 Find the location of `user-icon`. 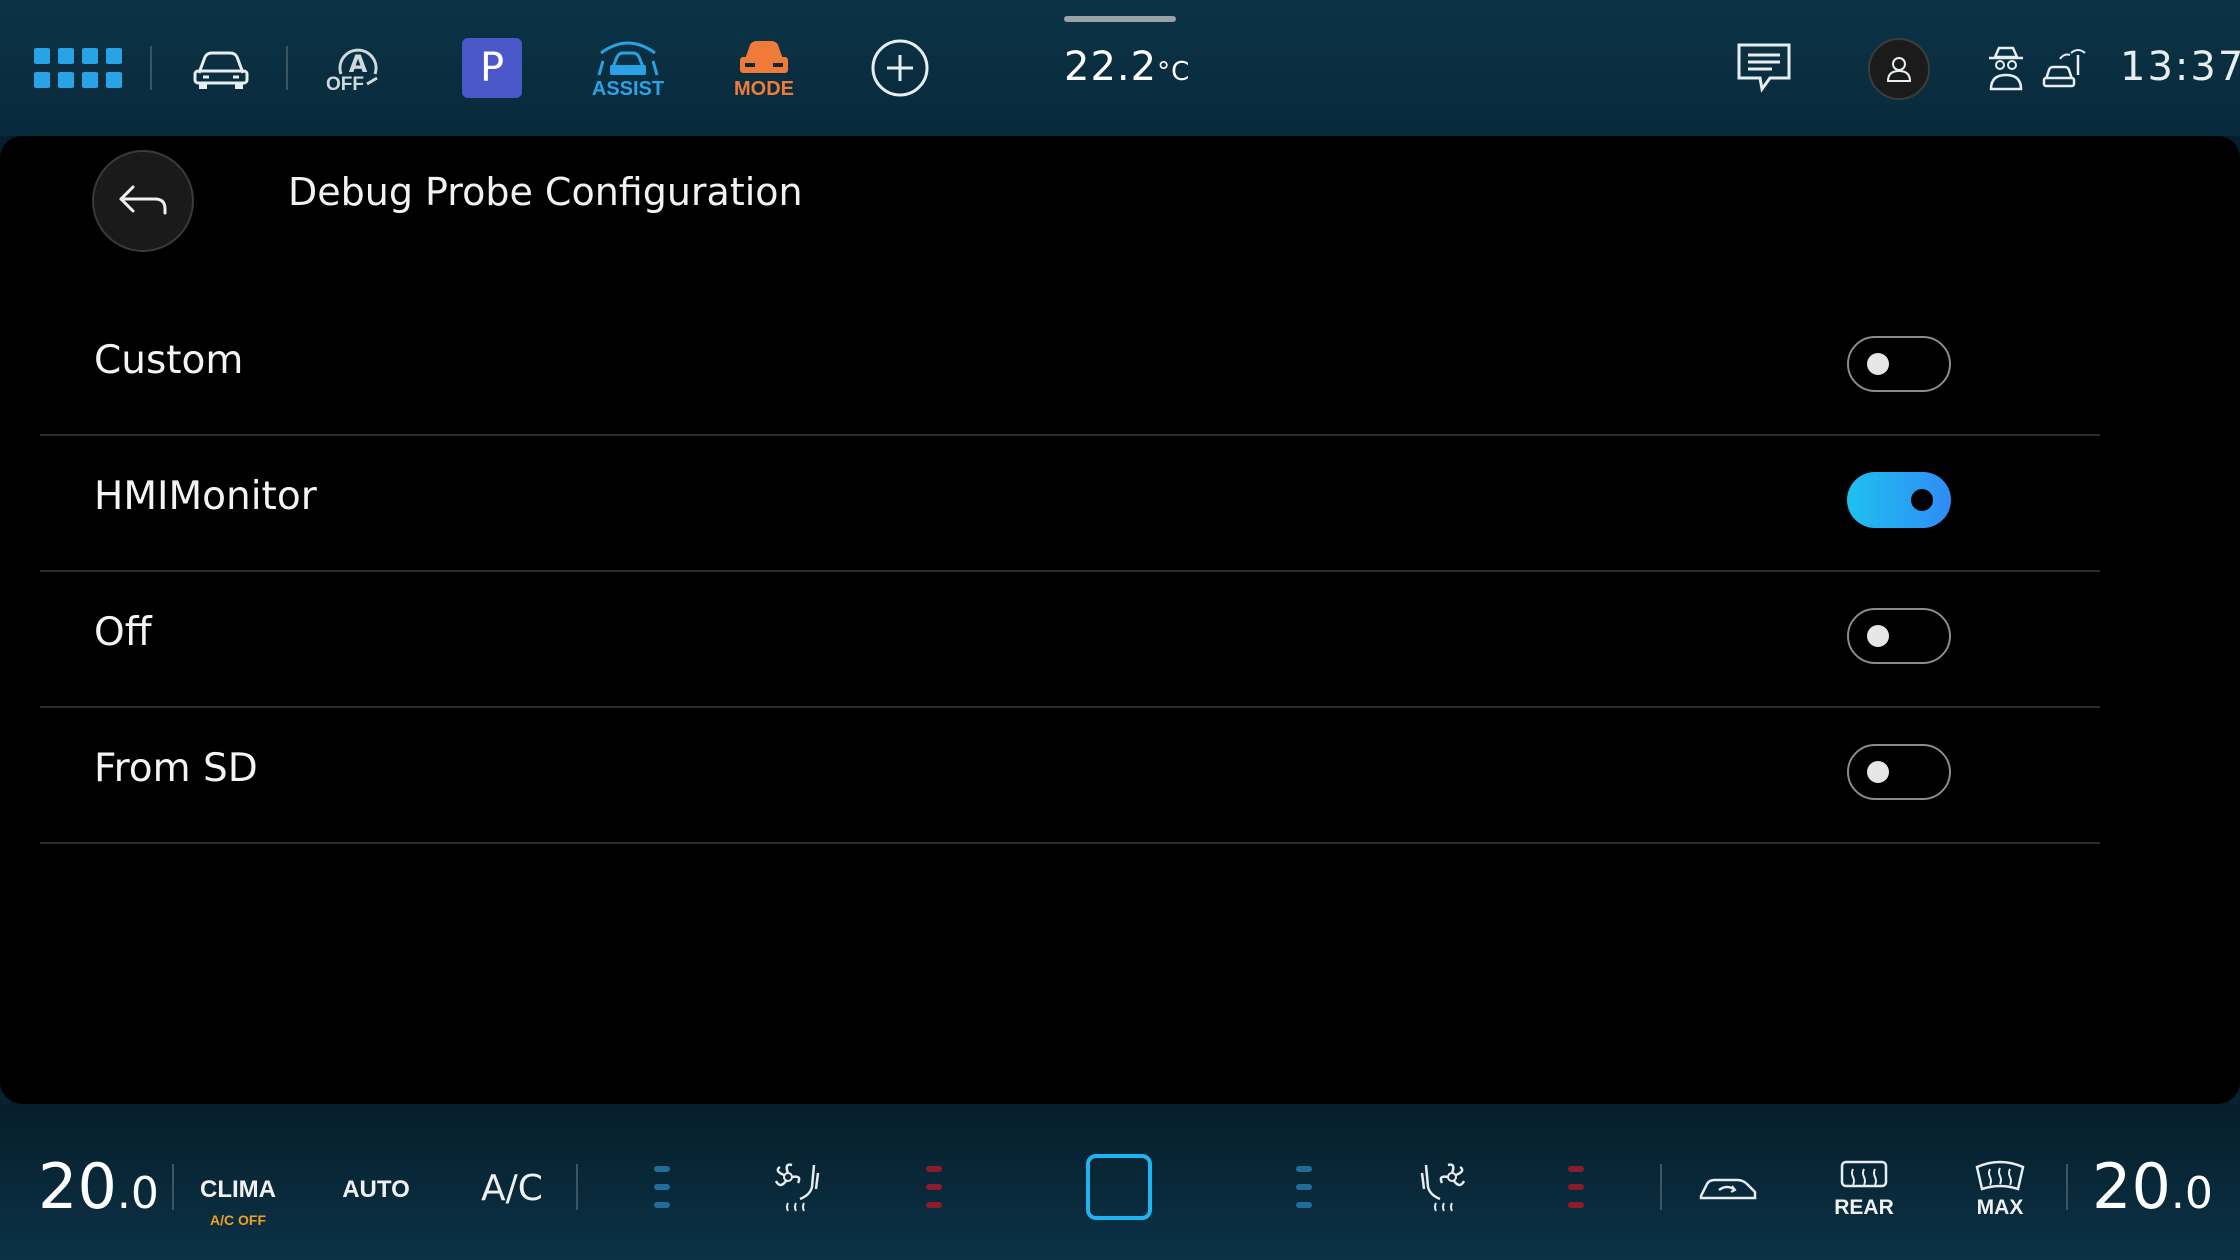

user-icon is located at coordinates (1899, 69).